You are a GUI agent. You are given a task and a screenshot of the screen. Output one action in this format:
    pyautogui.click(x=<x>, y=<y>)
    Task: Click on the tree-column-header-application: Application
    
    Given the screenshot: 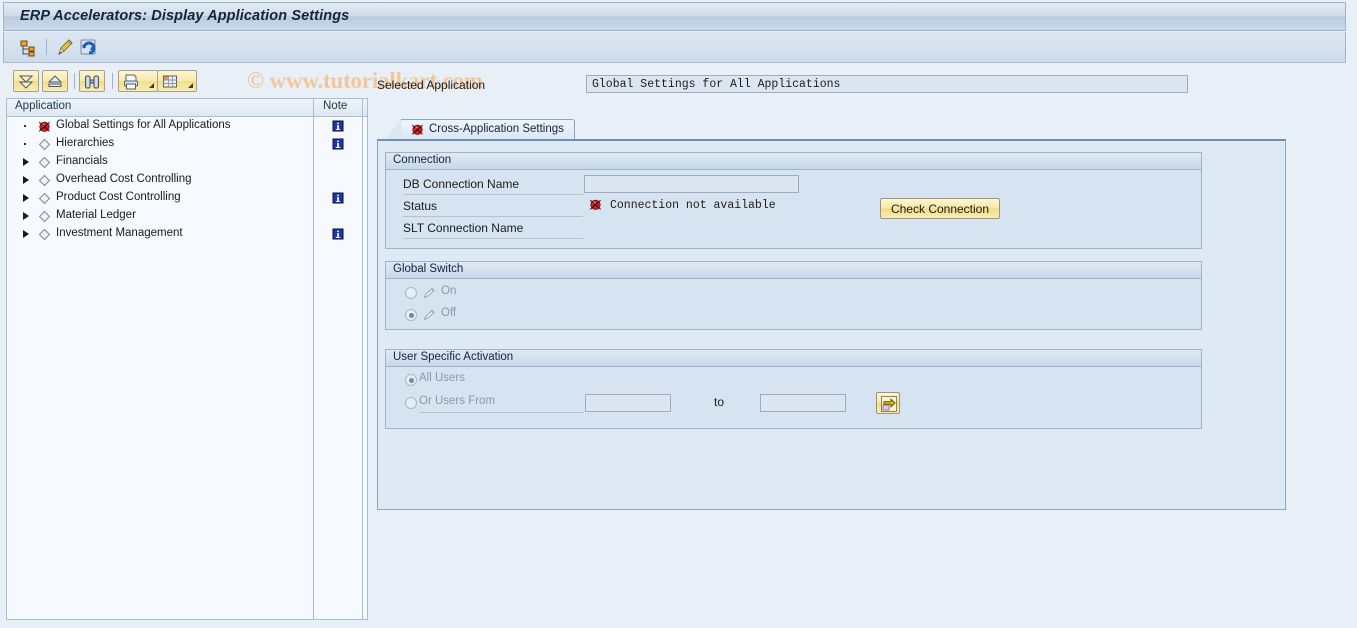 What is the action you would take?
    pyautogui.click(x=43, y=106)
    